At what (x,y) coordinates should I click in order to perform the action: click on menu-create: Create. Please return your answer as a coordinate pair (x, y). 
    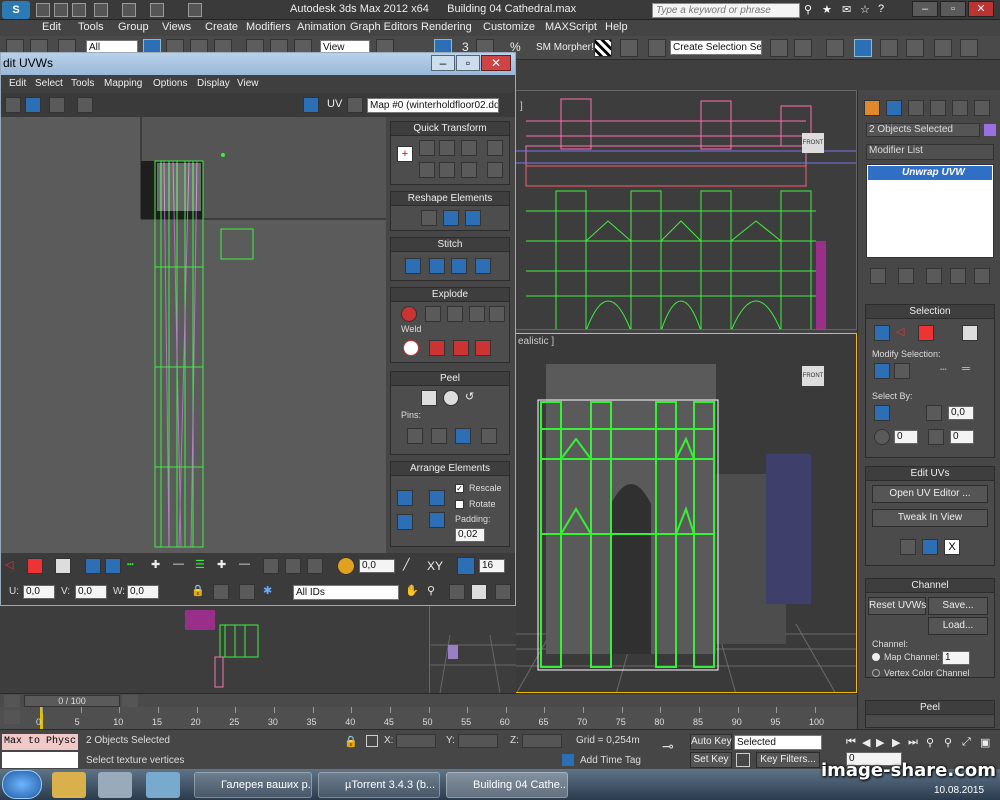
    Looking at the image, I should click on (221, 27).